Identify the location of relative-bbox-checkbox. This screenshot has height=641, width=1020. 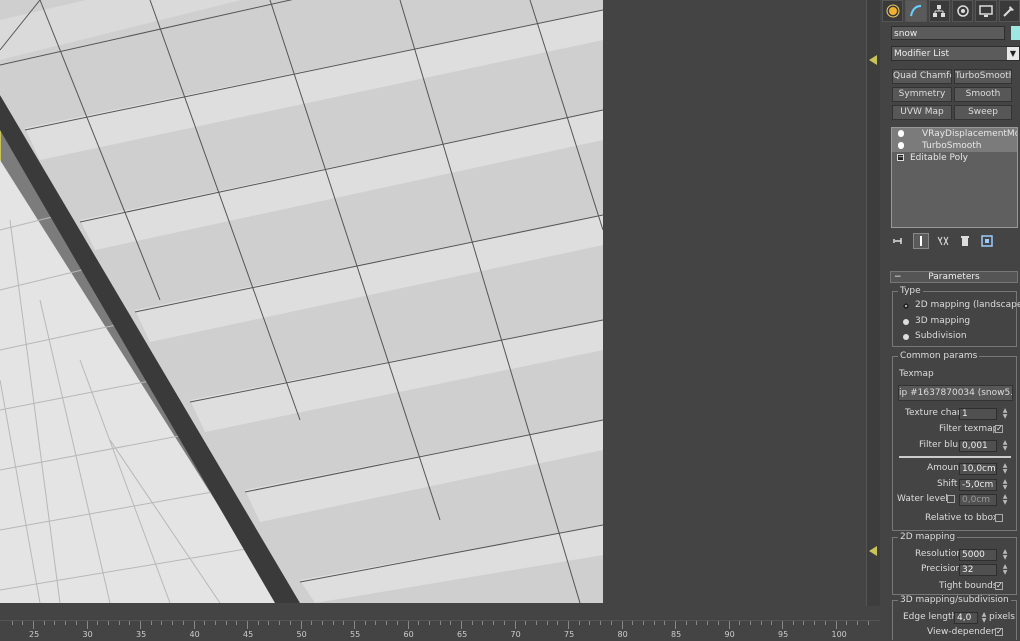
(999, 518).